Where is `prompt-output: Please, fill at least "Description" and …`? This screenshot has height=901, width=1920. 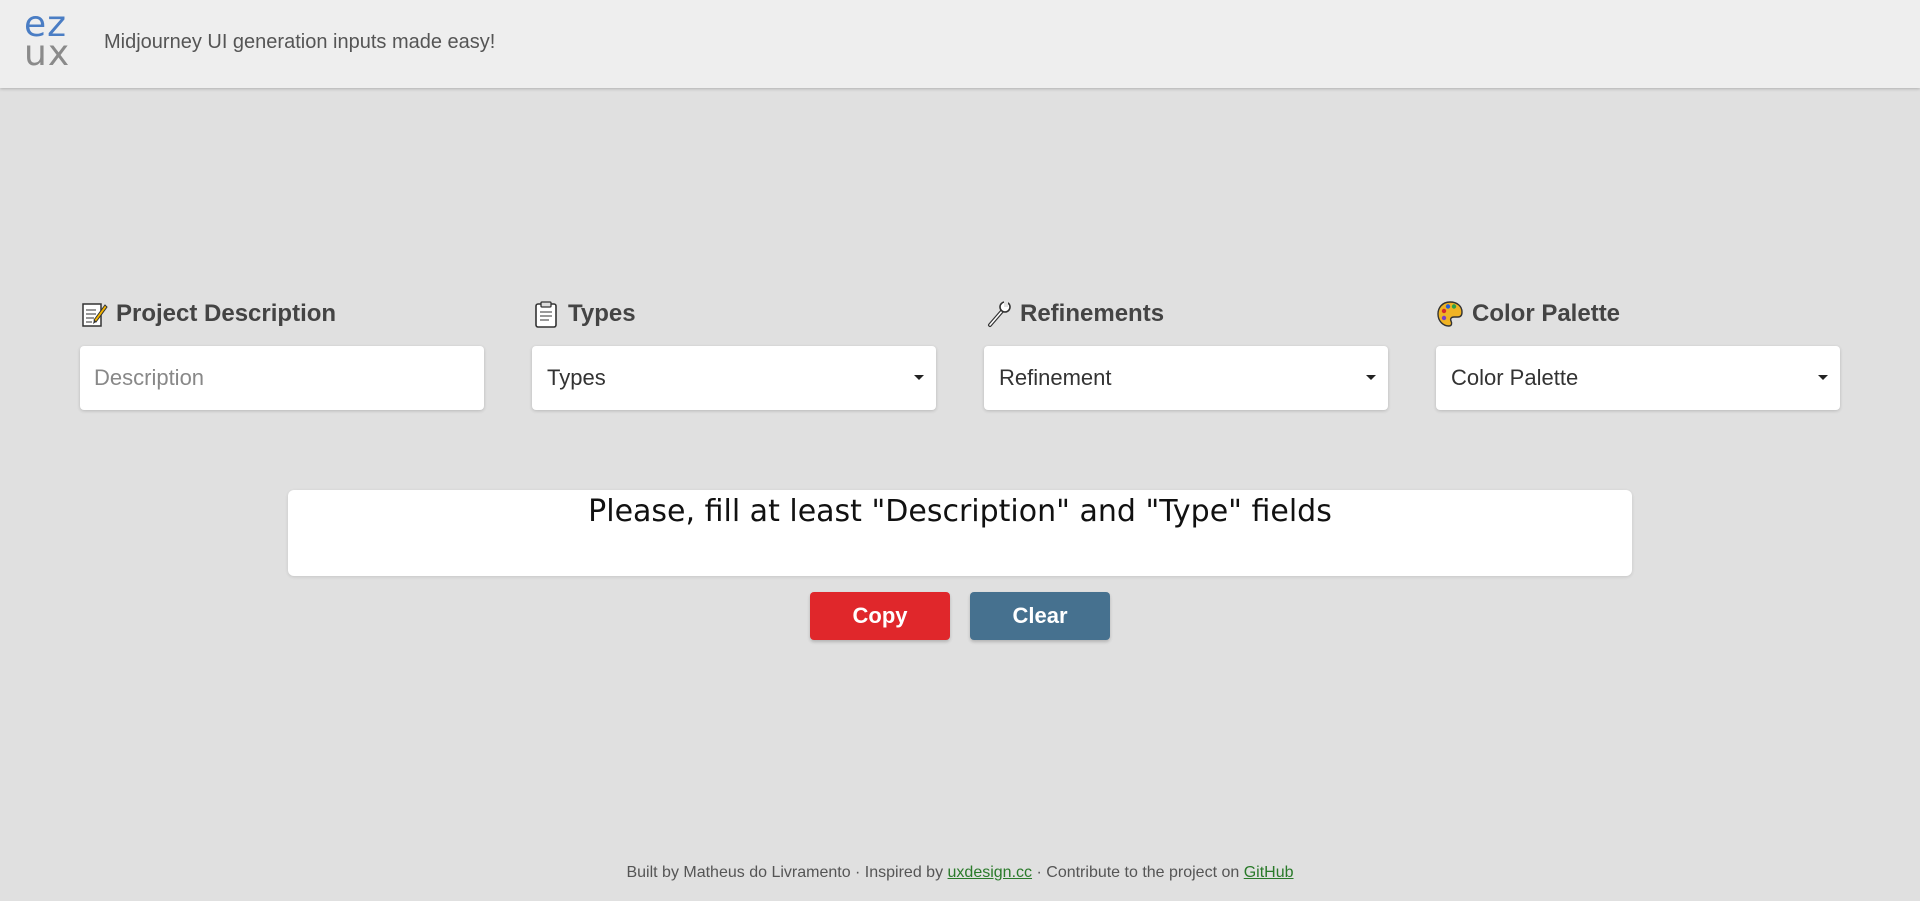
prompt-output: Please, fill at least "Description" and … is located at coordinates (960, 533).